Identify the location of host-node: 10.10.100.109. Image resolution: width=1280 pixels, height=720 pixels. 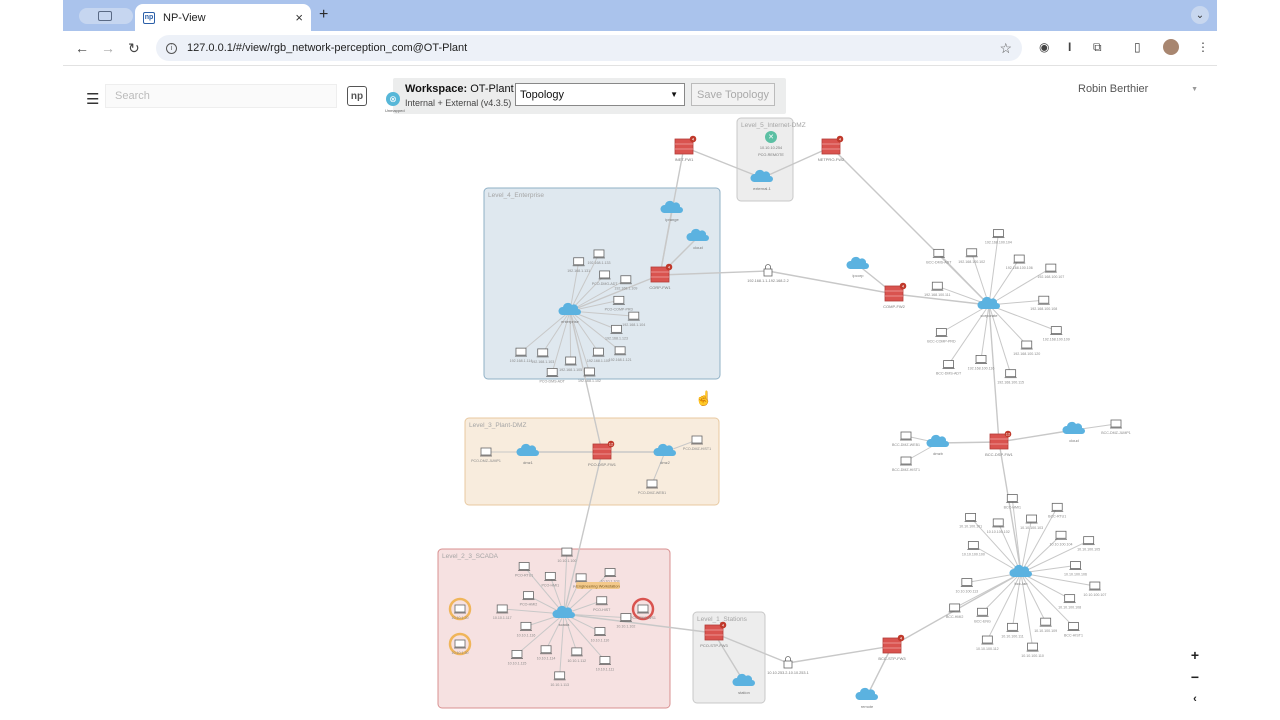
(1045, 625).